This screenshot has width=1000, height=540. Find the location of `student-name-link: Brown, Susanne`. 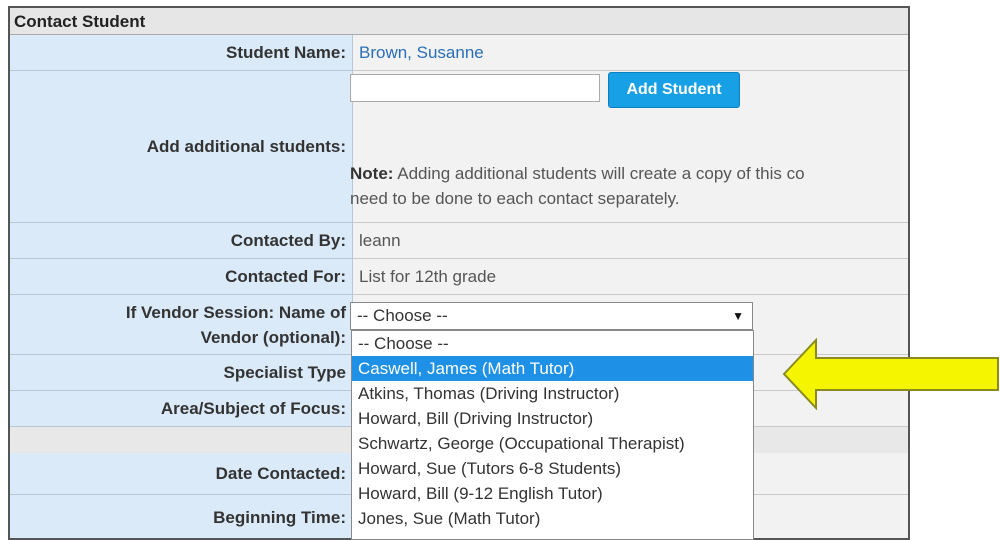

student-name-link: Brown, Susanne is located at coordinates (421, 53).